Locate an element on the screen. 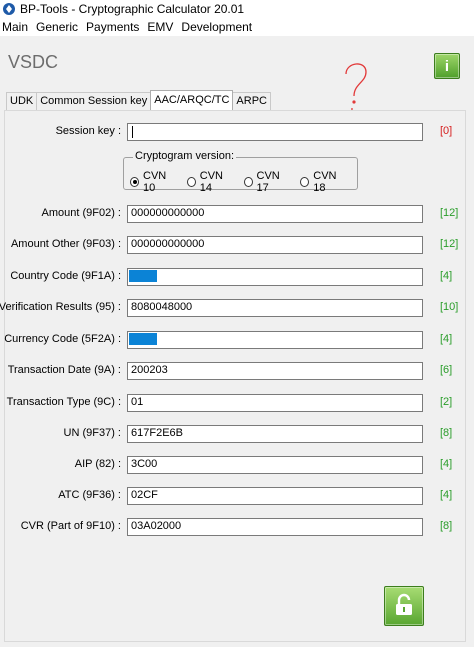  amount-other-row: Amount Other (9F03) : 000000000000 [12] is located at coordinates (237, 245).